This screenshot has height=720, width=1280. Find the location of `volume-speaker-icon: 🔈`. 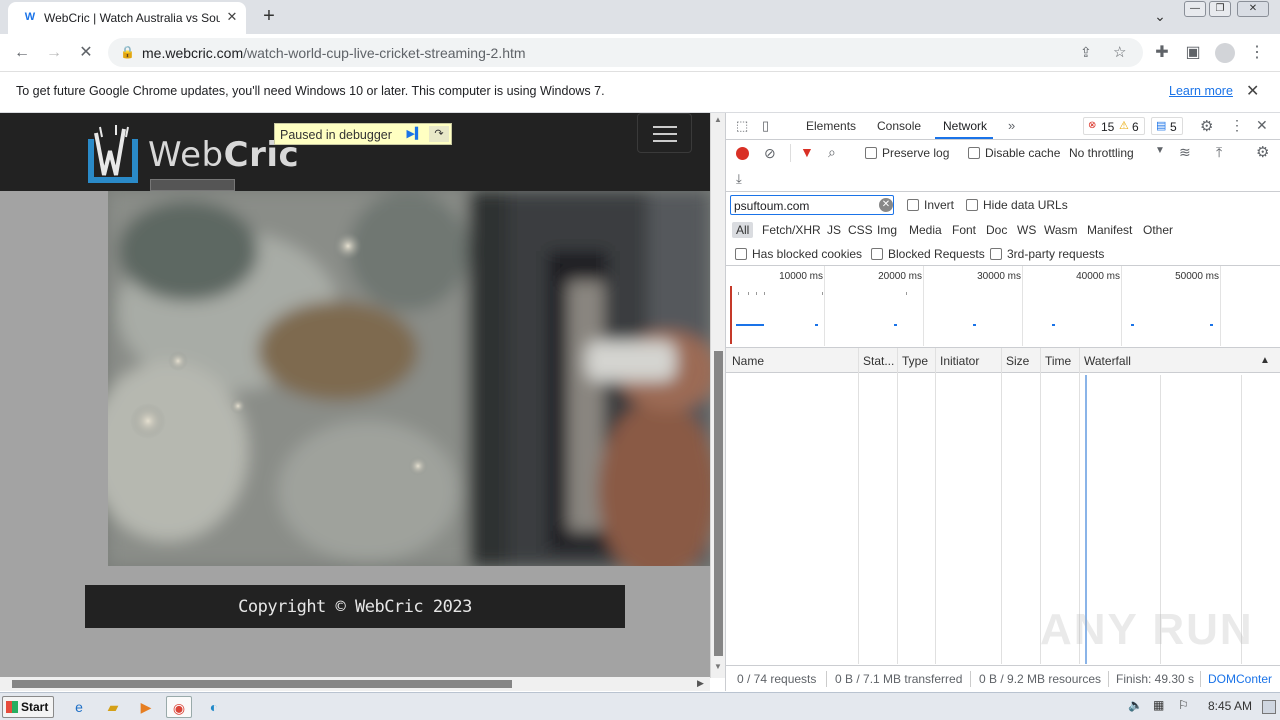

volume-speaker-icon: 🔈 is located at coordinates (1135, 705).